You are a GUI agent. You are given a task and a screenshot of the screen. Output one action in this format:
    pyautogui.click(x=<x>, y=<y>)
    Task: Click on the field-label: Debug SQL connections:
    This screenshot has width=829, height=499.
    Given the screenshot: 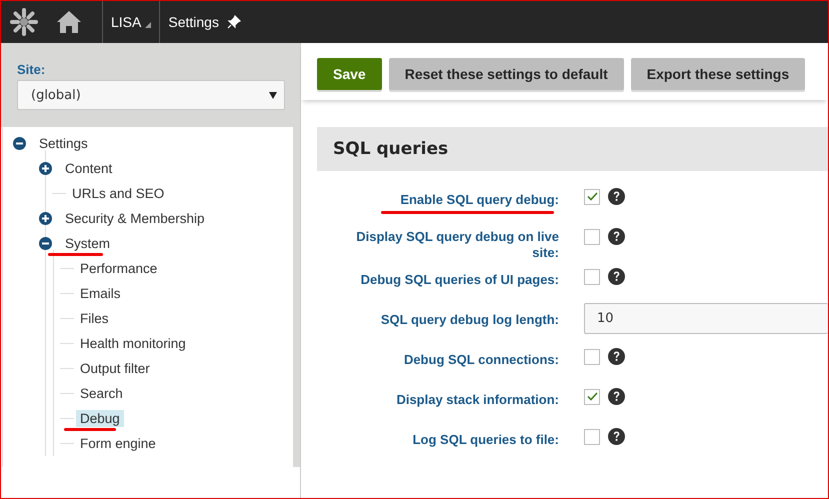 What is the action you would take?
    pyautogui.click(x=481, y=360)
    